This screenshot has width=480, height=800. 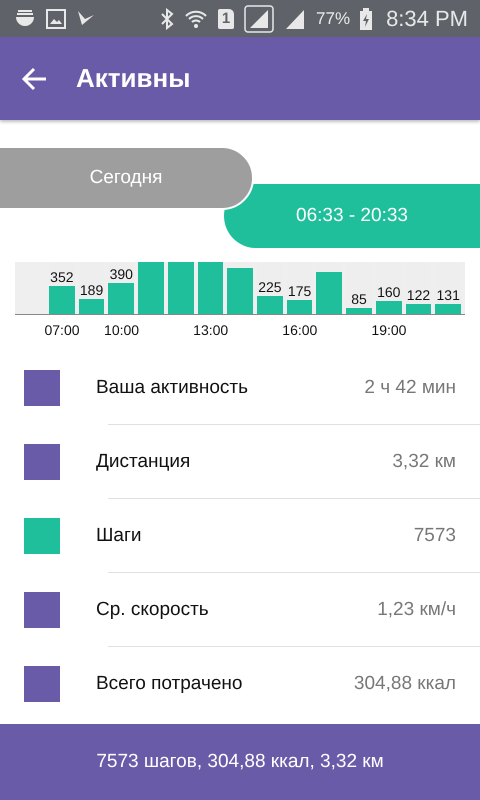 I want to click on bluetooth-icon, so click(x=167, y=19).